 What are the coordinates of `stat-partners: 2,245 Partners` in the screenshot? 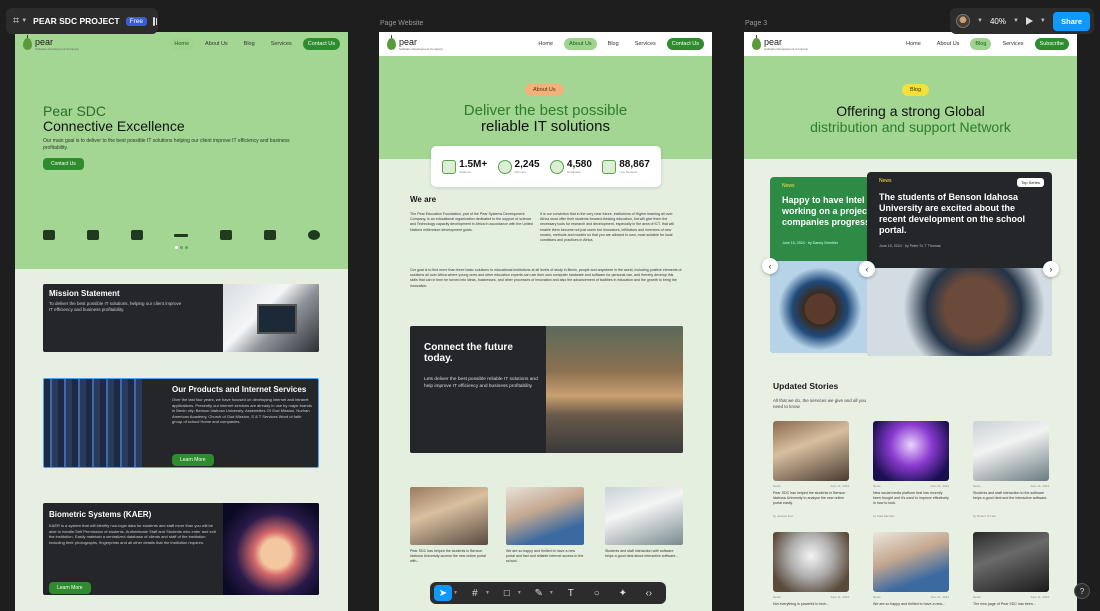 It's located at (518, 166).